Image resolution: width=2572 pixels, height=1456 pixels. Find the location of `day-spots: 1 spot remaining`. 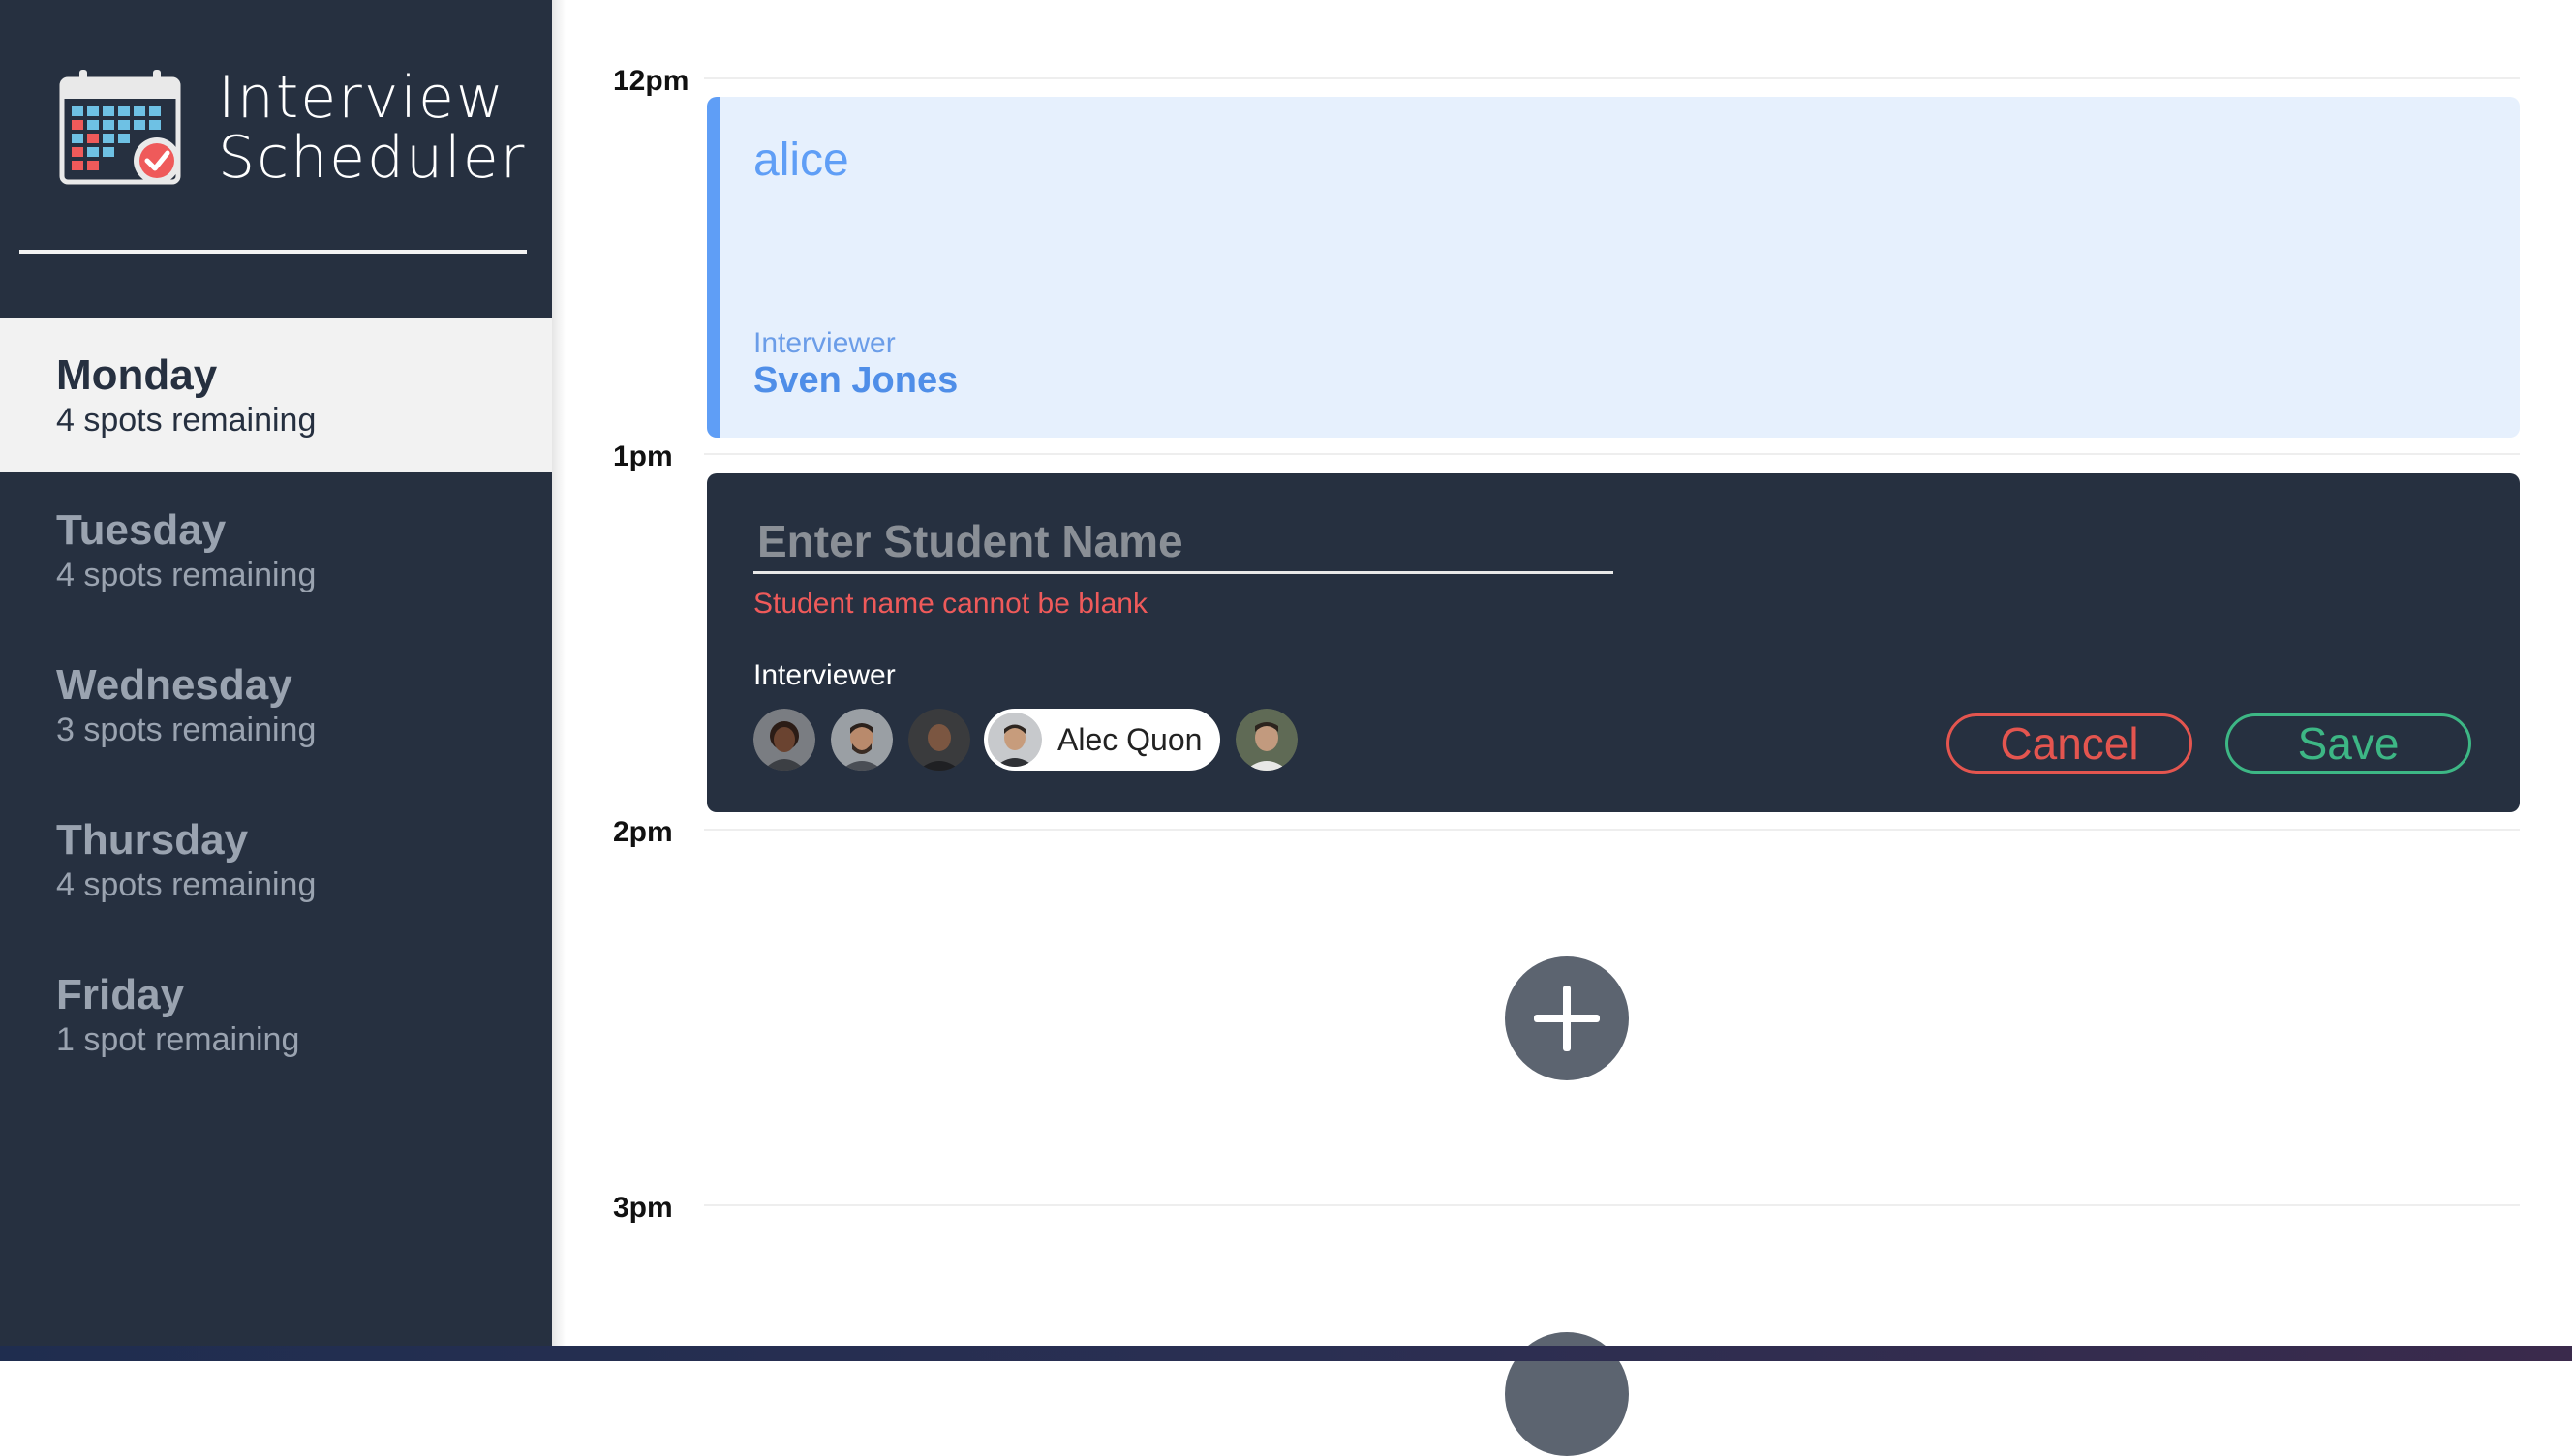

day-spots: 1 spot remaining is located at coordinates (178, 1040).